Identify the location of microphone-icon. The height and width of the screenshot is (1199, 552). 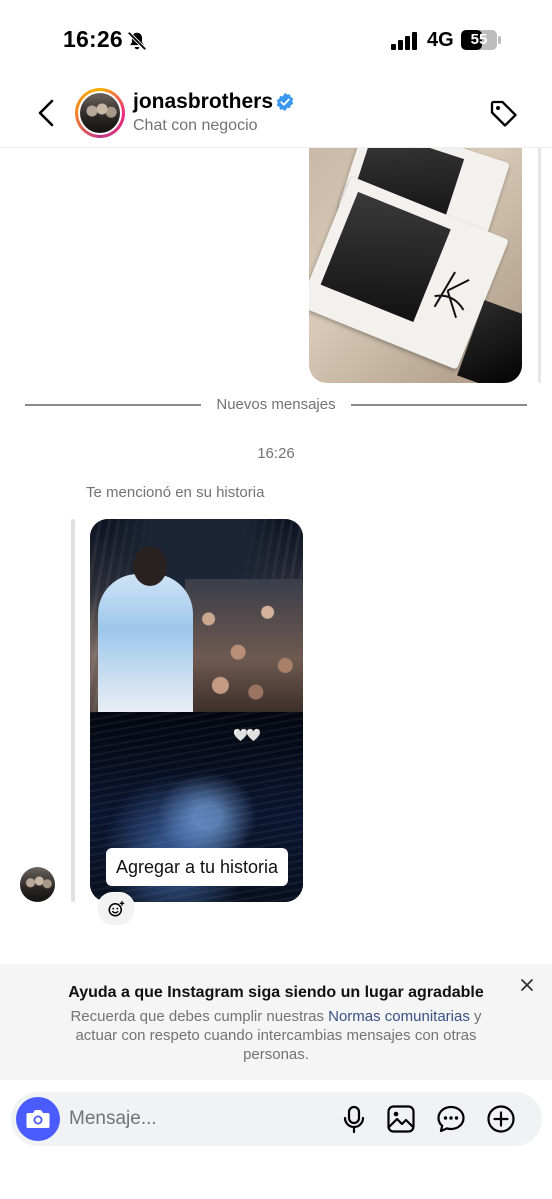
(354, 1119).